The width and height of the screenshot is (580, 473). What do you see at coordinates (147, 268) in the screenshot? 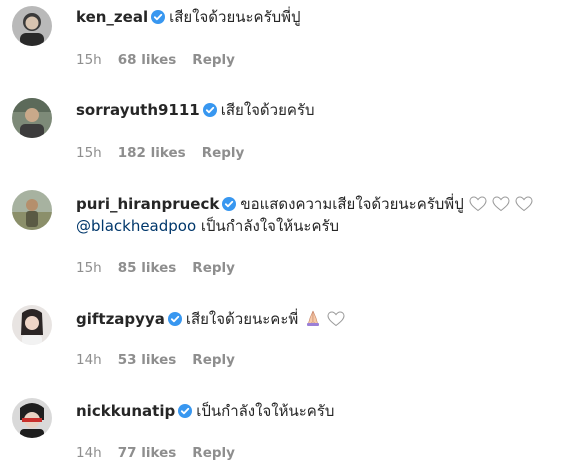
I see `comment-likes: 85 likes` at bounding box center [147, 268].